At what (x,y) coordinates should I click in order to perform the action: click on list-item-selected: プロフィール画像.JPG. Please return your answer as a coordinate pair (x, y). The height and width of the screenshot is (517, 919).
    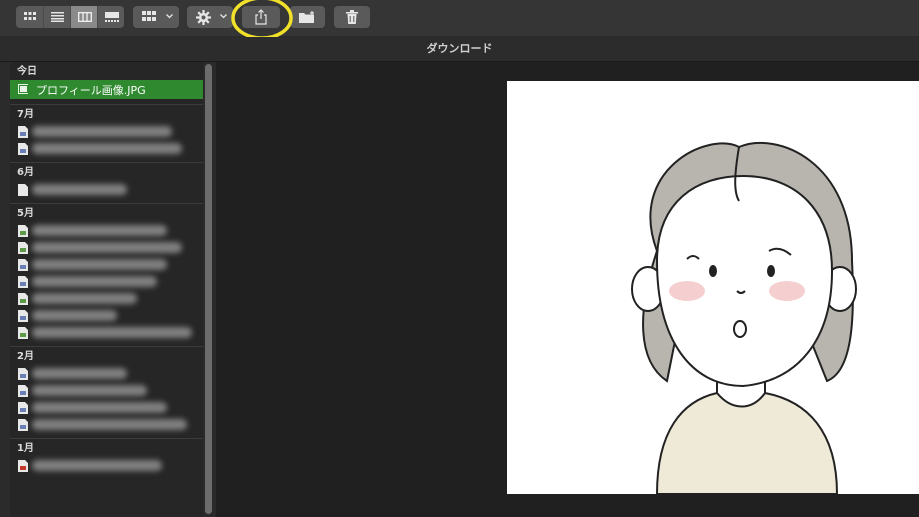
    Looking at the image, I should click on (106, 89).